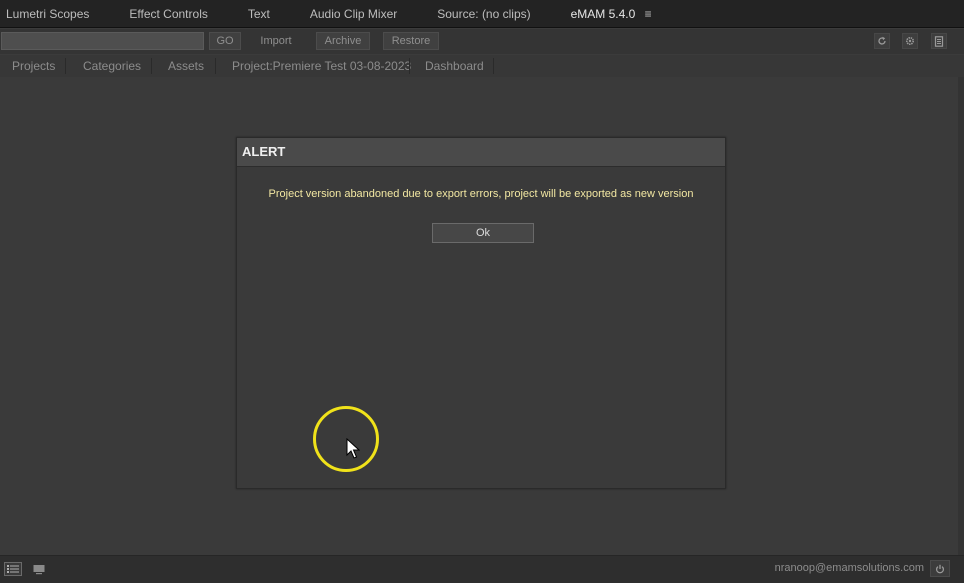  What do you see at coordinates (259, 14) in the screenshot?
I see `tab-text: Text` at bounding box center [259, 14].